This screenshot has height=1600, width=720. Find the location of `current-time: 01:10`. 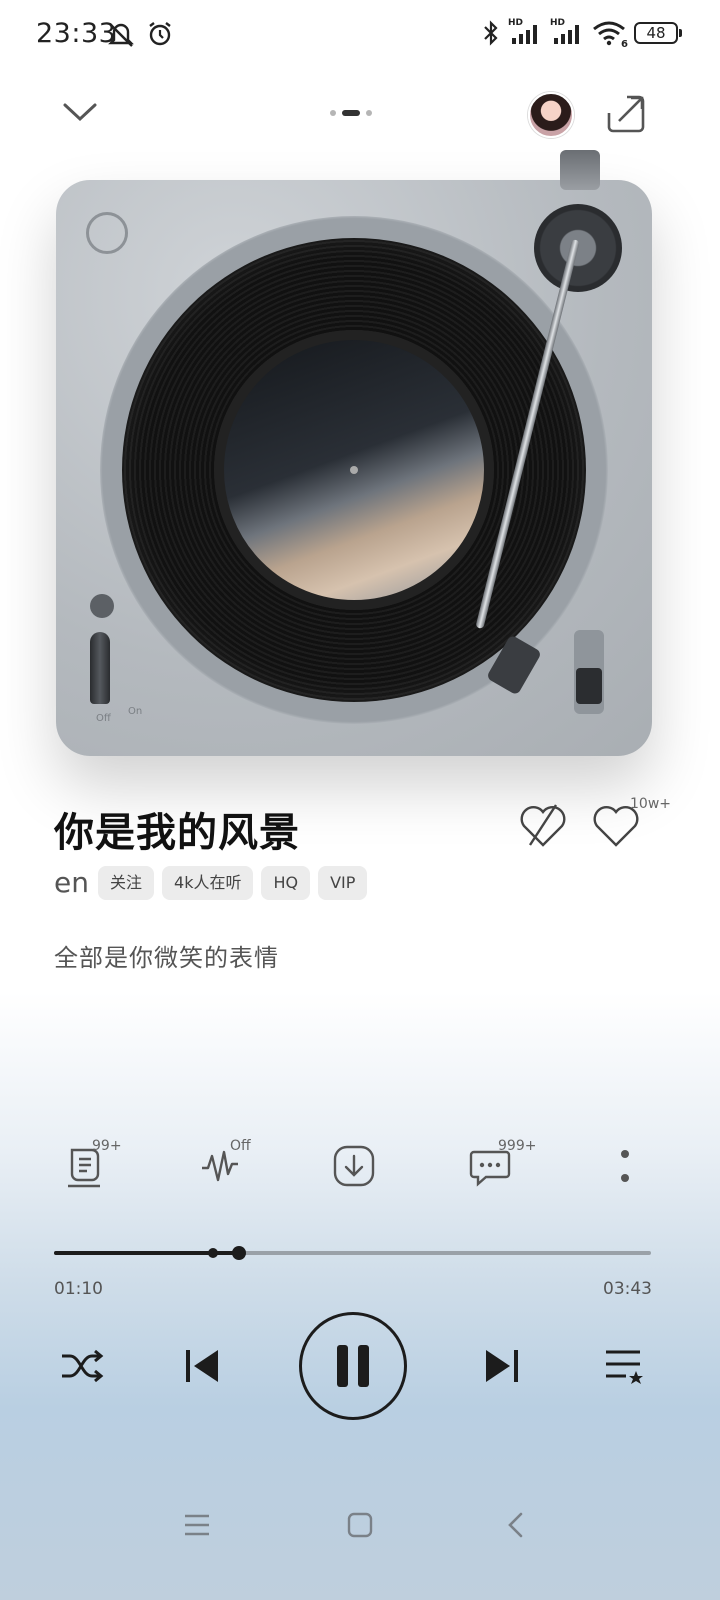

current-time: 01:10 is located at coordinates (78, 1289).